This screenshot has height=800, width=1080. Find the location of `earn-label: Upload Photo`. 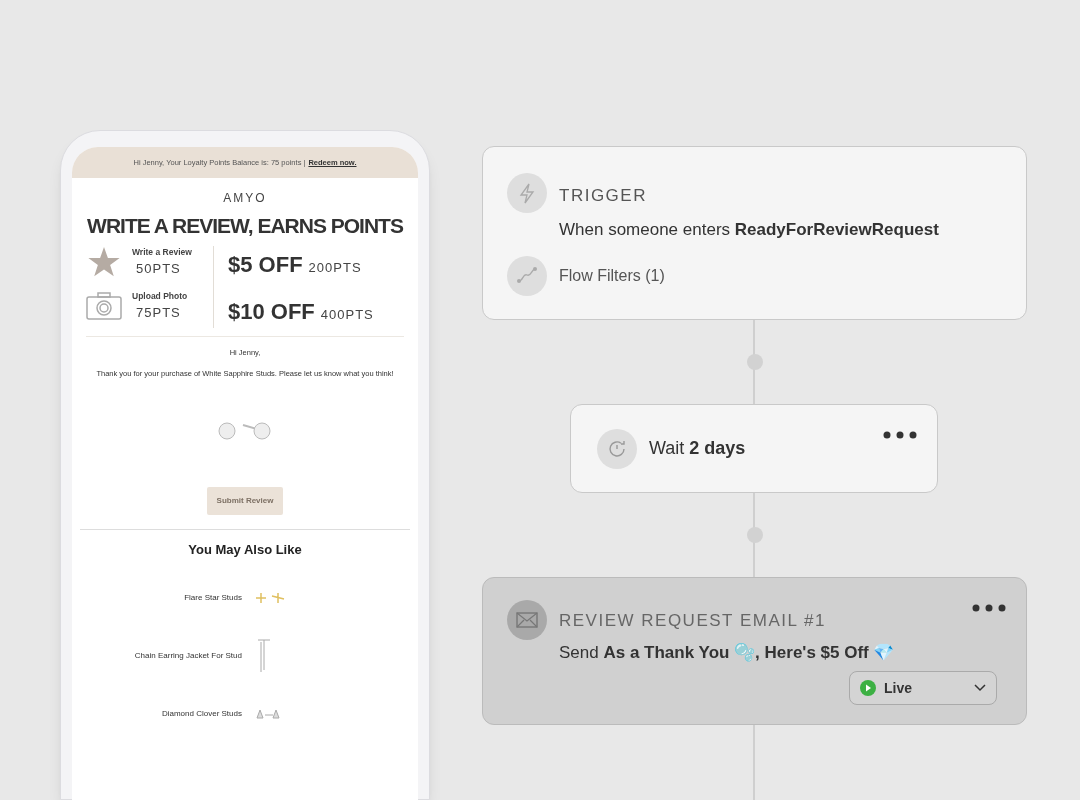

earn-label: Upload Photo is located at coordinates (160, 296).